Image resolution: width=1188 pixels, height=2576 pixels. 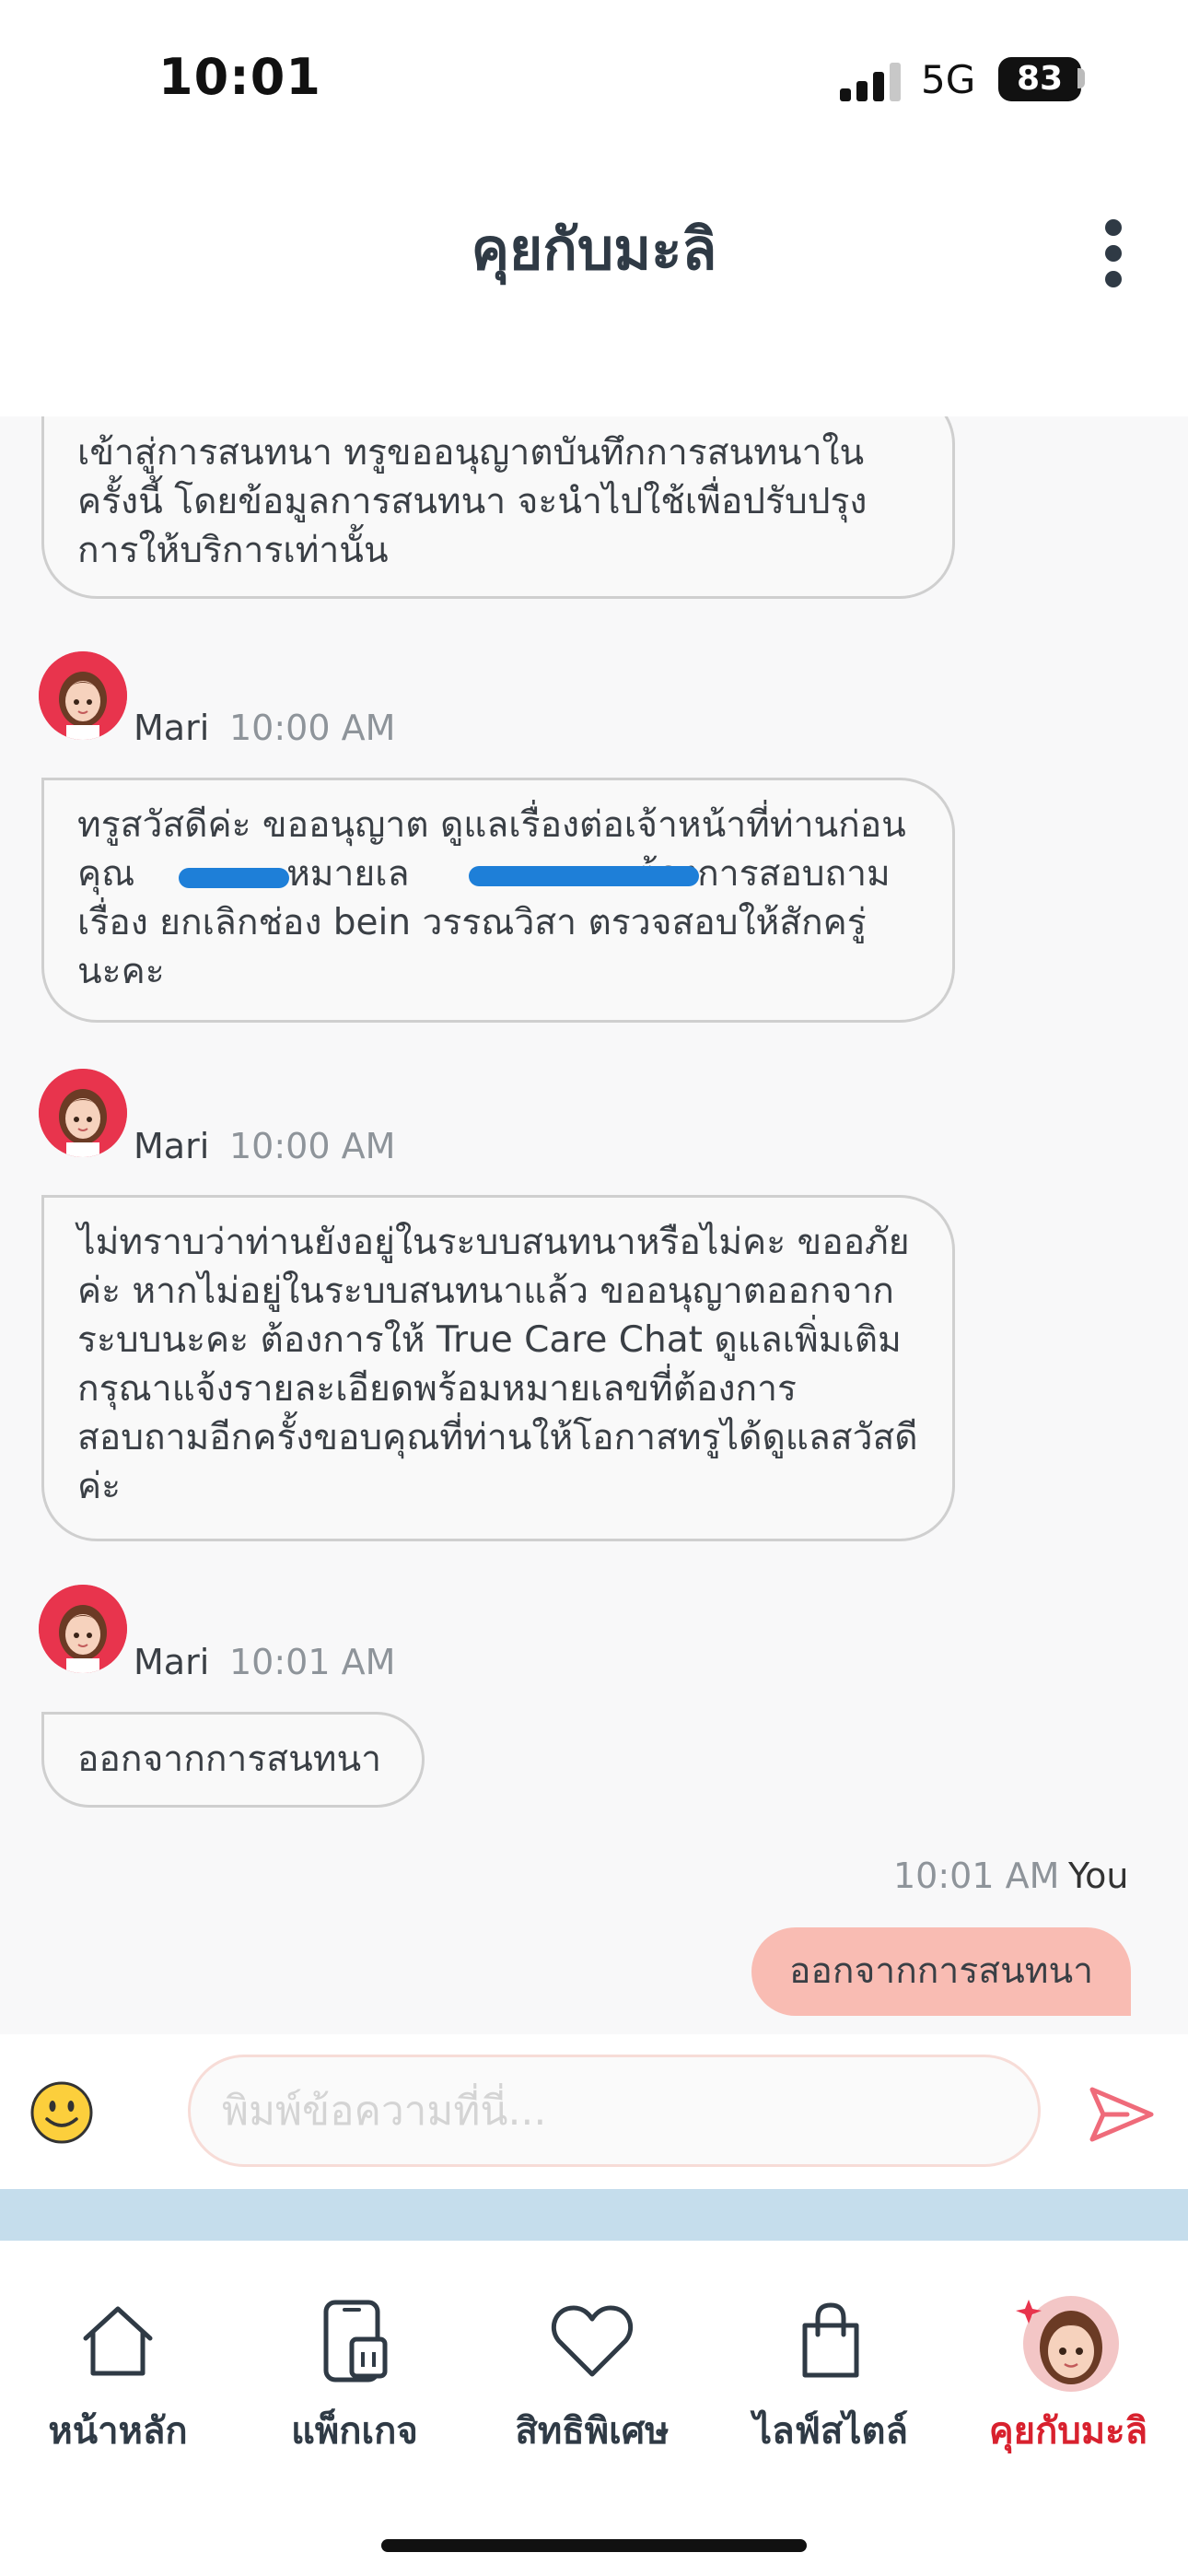 I want to click on nav-label: หน้าหลัก, so click(x=118, y=2431).